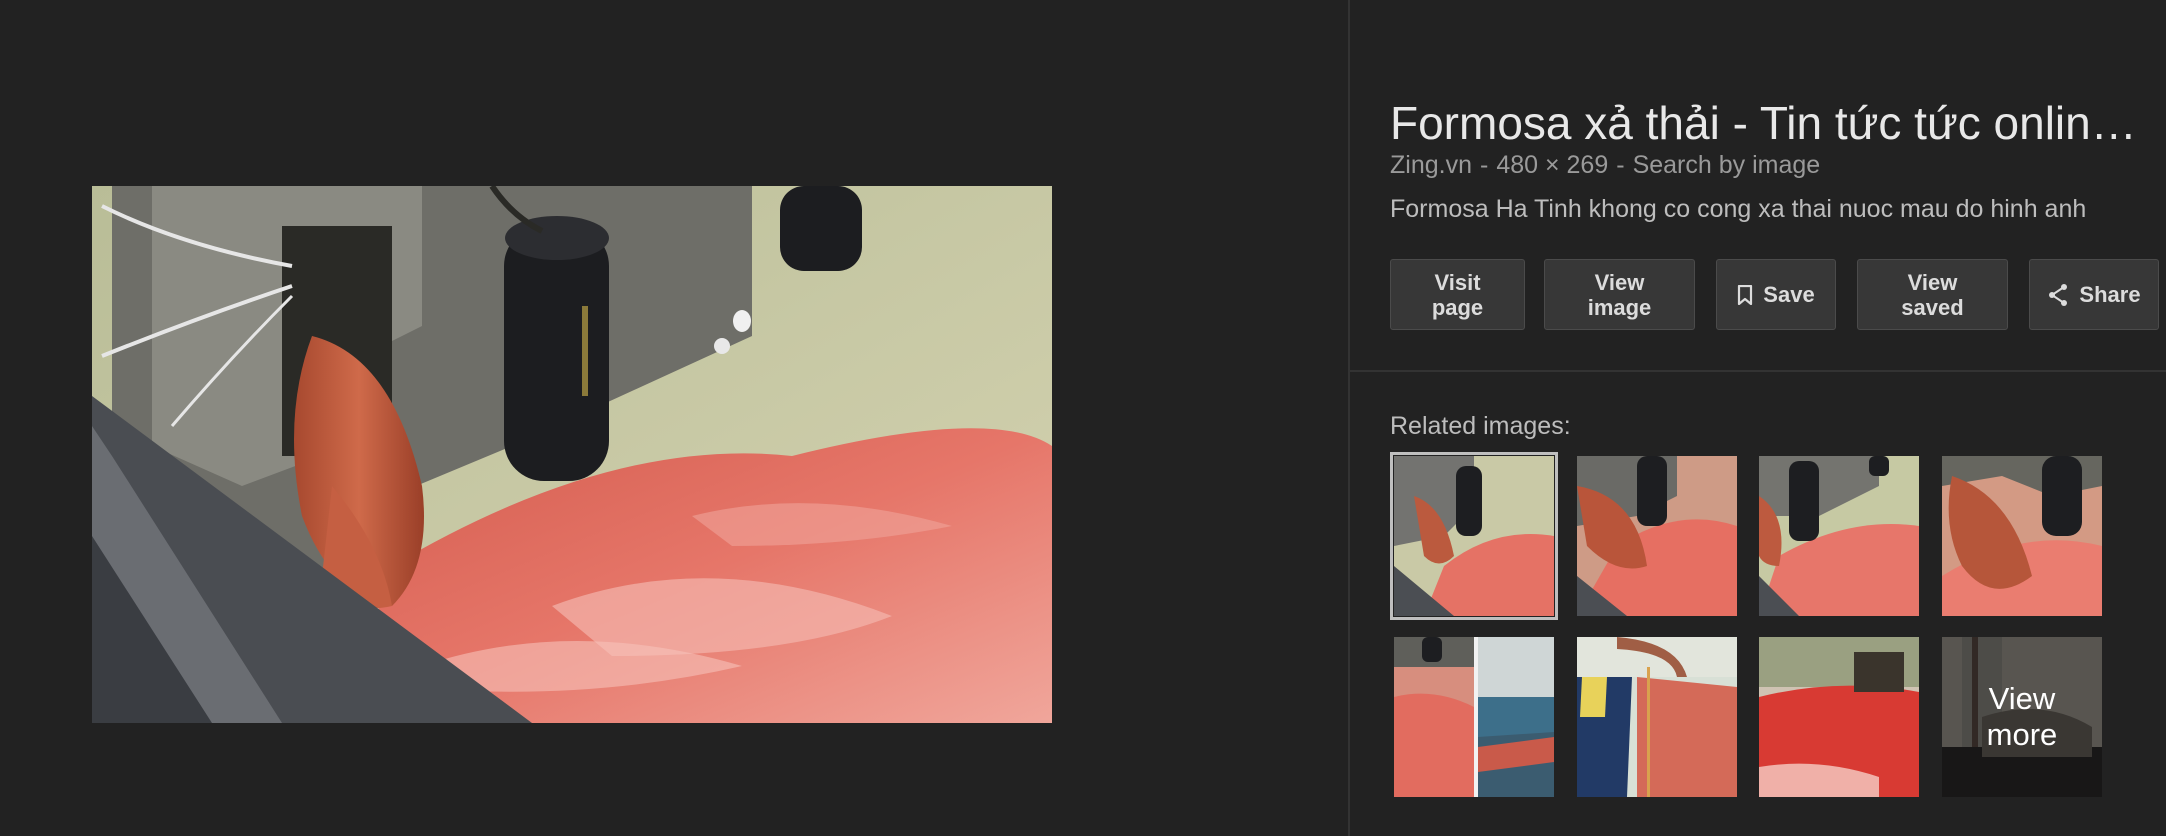 Image resolution: width=2166 pixels, height=836 pixels. What do you see at coordinates (2058, 295) in the screenshot?
I see `share-icon` at bounding box center [2058, 295].